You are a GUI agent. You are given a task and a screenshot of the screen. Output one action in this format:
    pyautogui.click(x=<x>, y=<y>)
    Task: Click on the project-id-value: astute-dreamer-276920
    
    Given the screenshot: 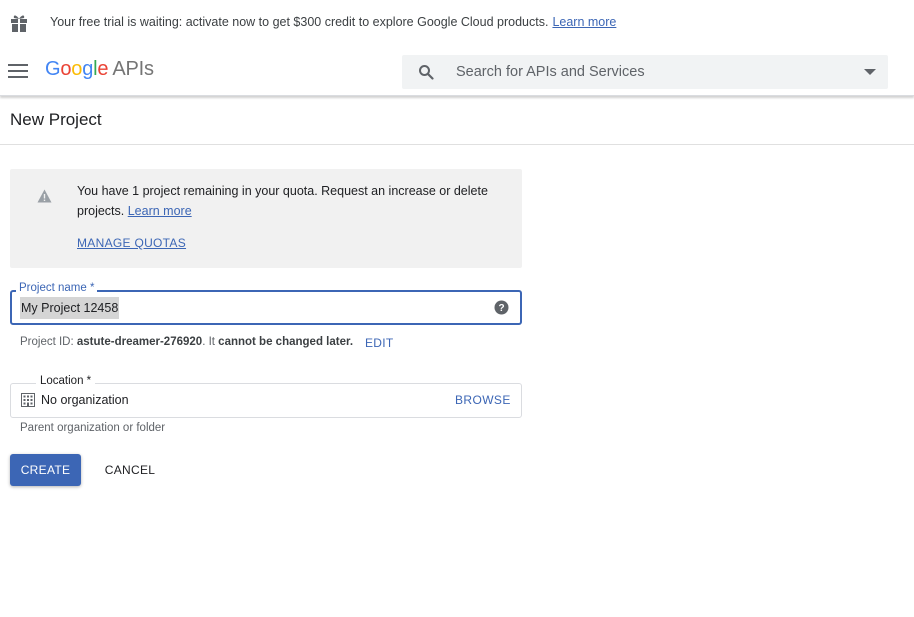 What is the action you would take?
    pyautogui.click(x=139, y=342)
    